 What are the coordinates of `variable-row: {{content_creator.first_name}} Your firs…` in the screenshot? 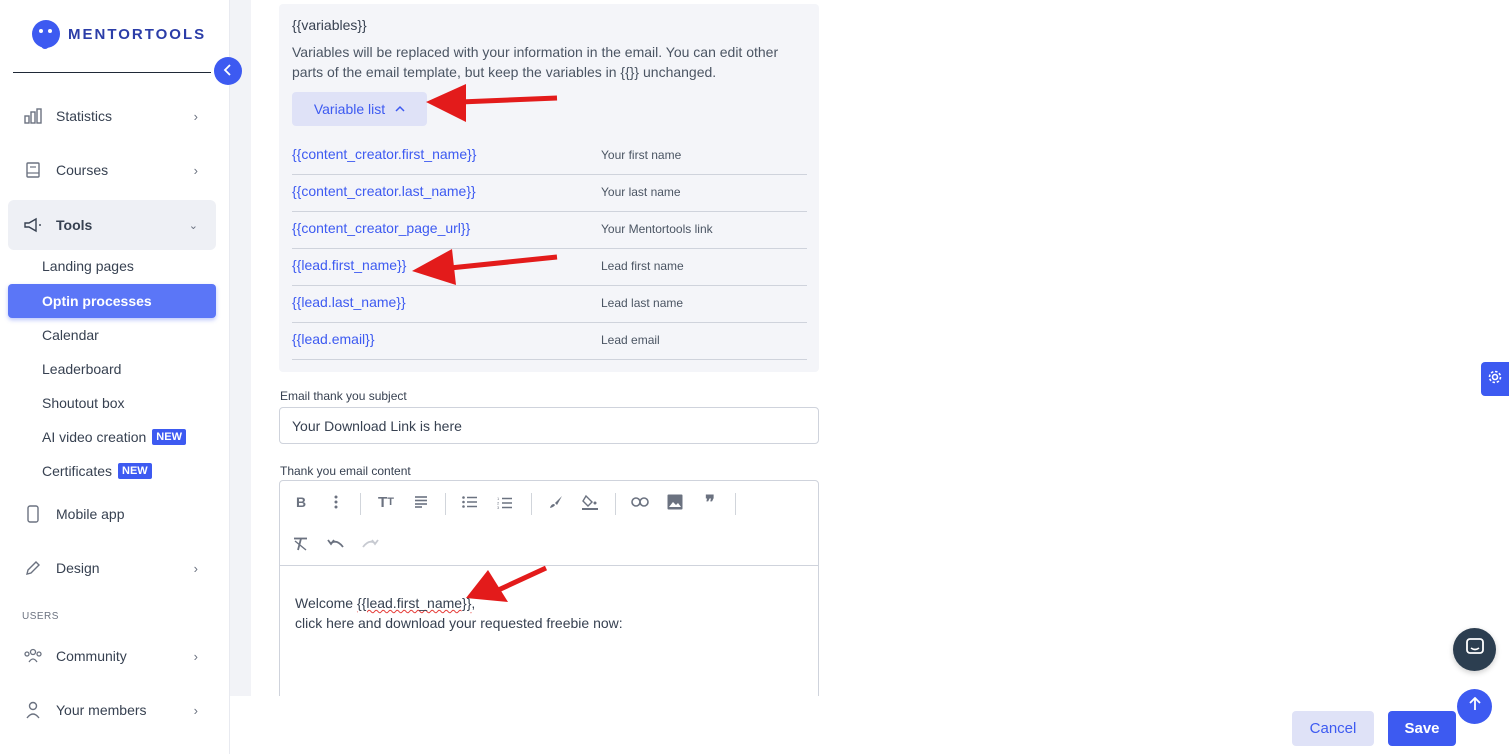 It's located at (549, 156).